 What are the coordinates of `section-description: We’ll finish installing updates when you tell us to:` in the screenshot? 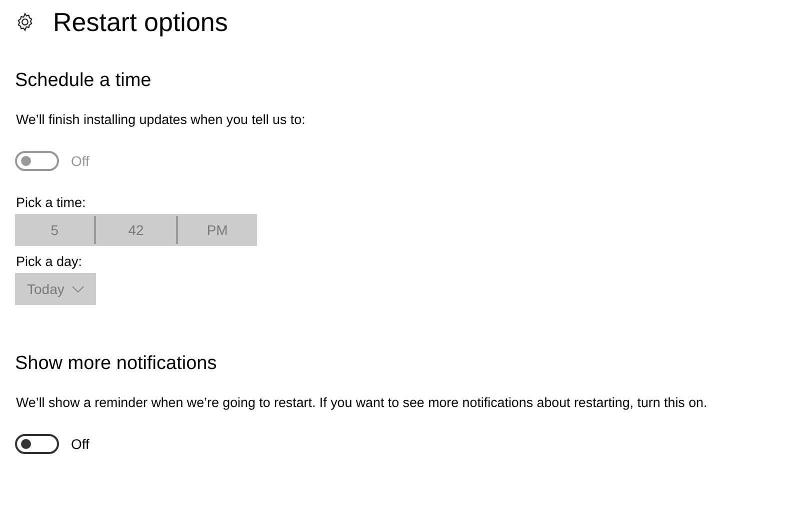 It's located at (161, 119).